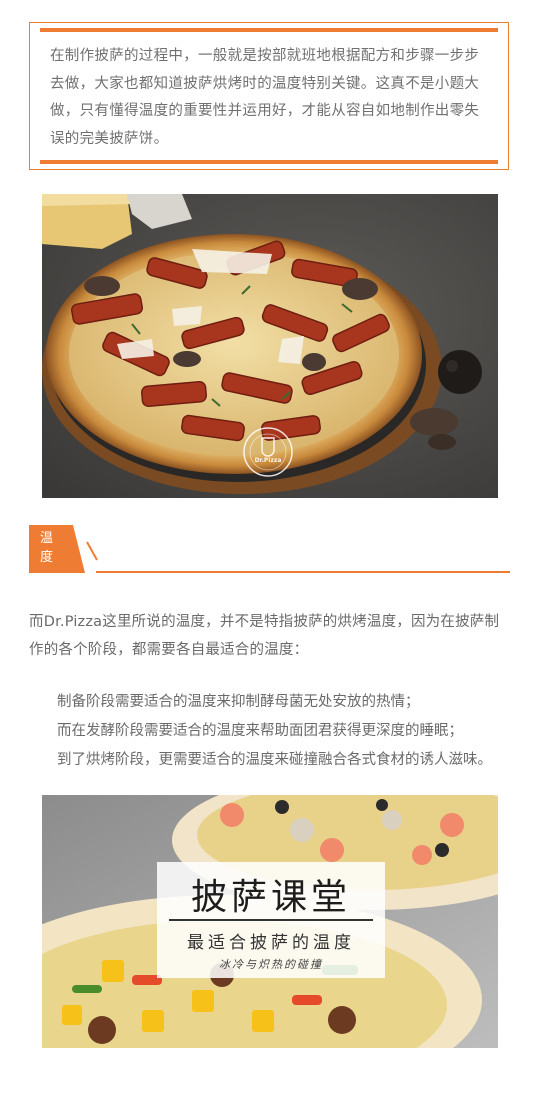 Image resolution: width=540 pixels, height=1100 pixels. Describe the element at coordinates (269, 30) in the screenshot. I see `intro-top-bar` at that location.